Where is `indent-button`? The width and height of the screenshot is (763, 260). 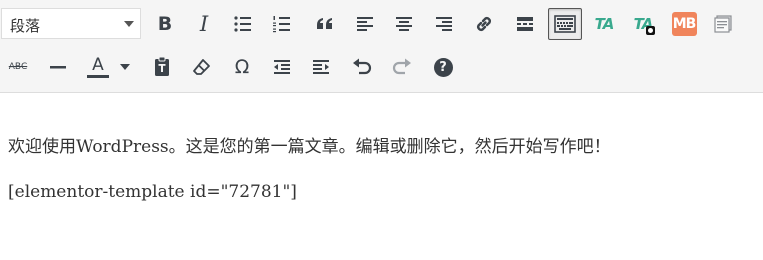
indent-button is located at coordinates (321, 67).